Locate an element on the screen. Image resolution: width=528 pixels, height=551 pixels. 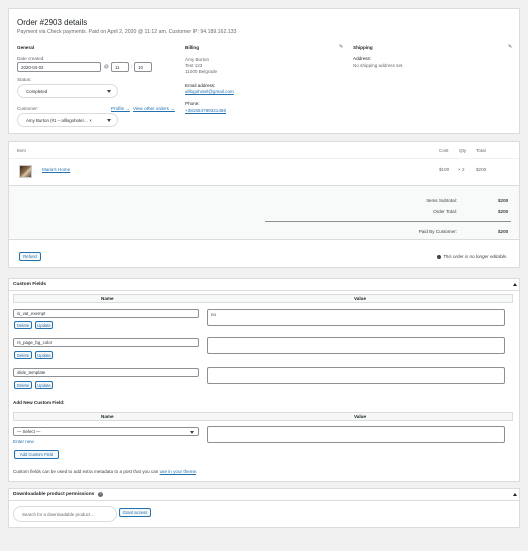
help-icon: ? is located at coordinates (100, 494).